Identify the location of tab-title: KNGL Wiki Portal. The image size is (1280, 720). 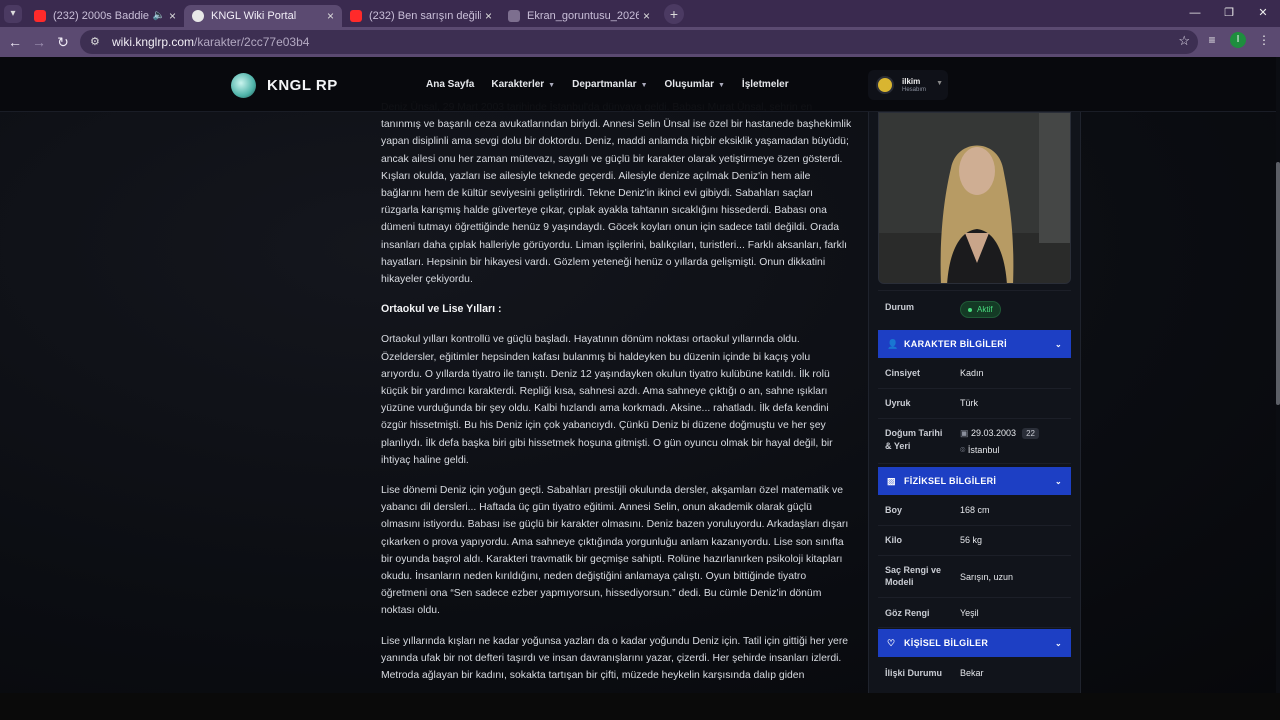
(254, 15).